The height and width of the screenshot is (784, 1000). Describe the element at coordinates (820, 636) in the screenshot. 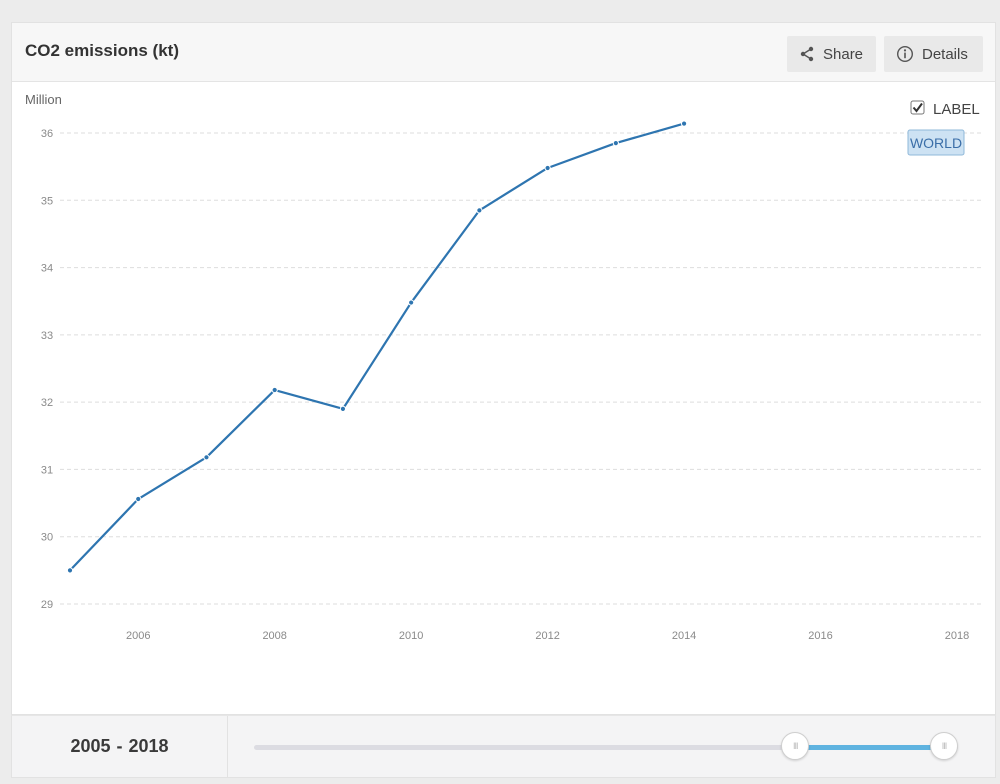

I see `x-tick-label: 2016` at that location.